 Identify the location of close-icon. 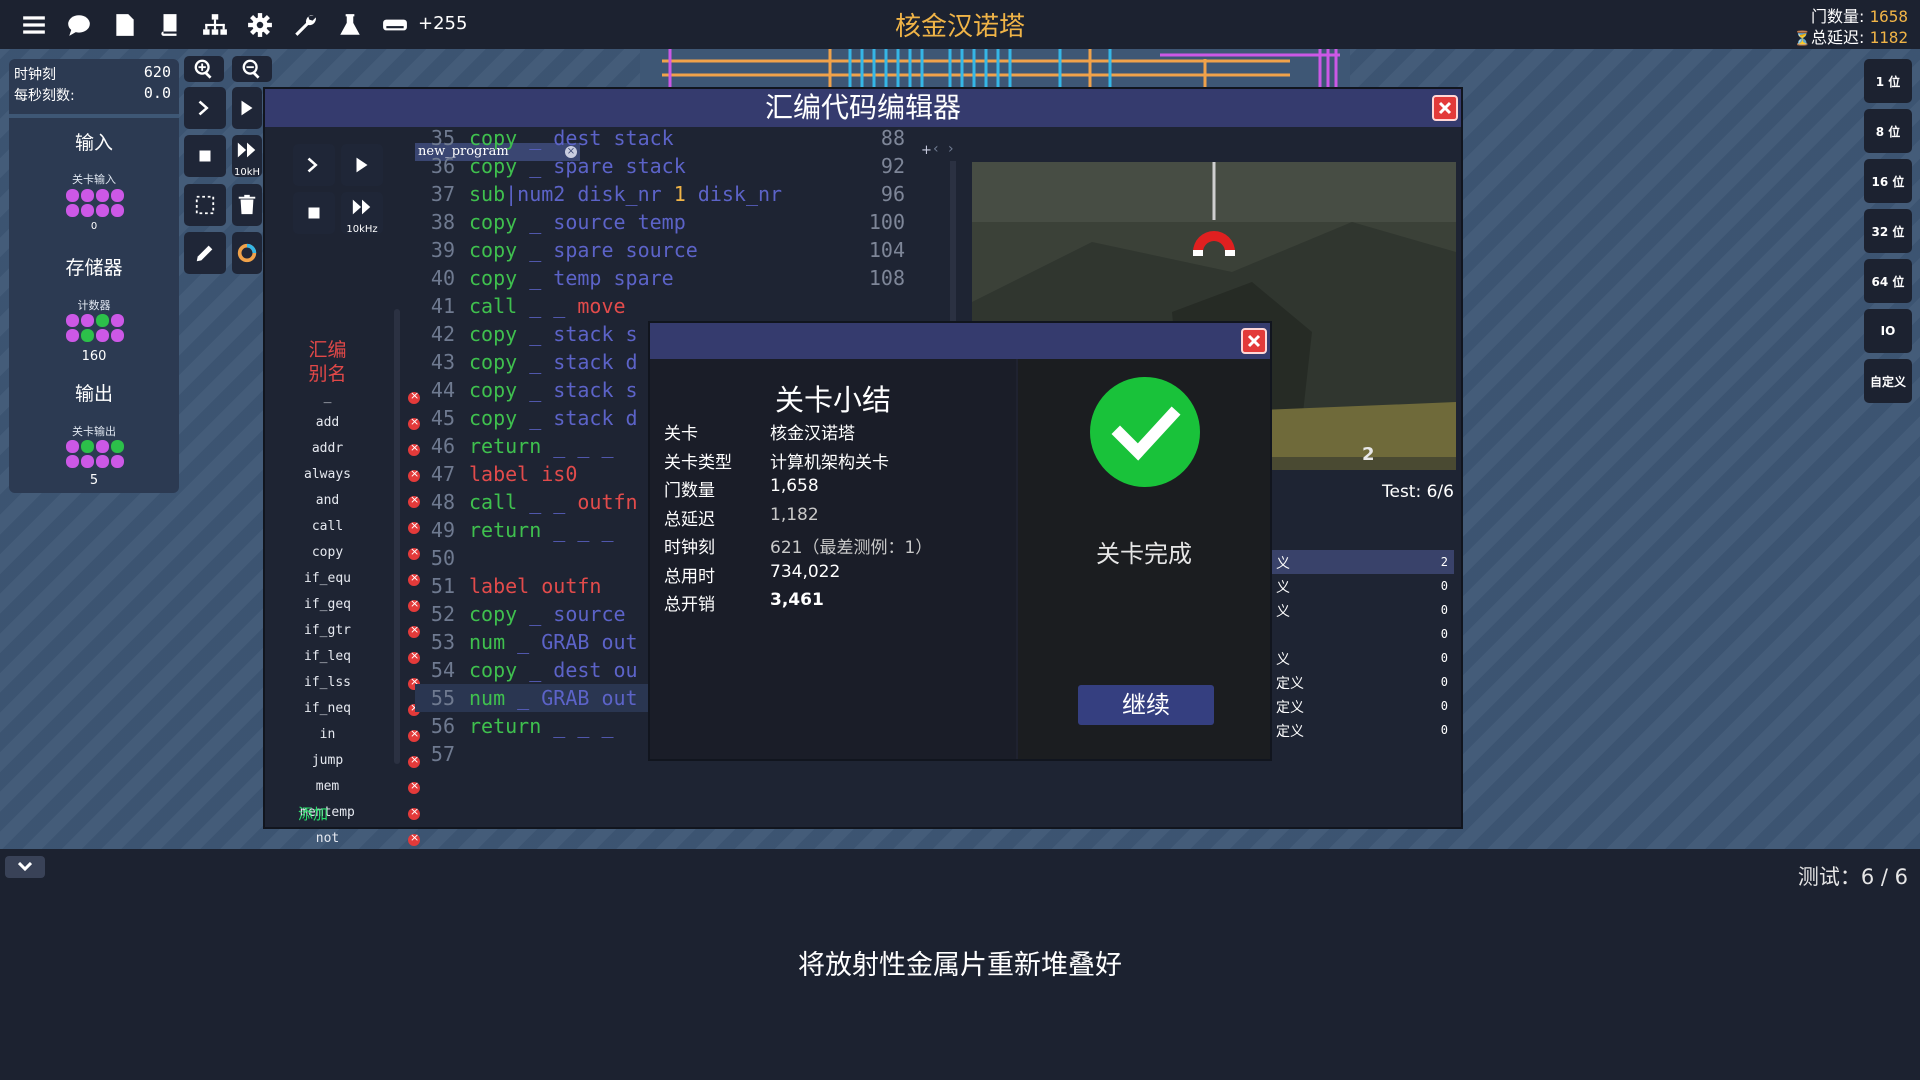
(1445, 108).